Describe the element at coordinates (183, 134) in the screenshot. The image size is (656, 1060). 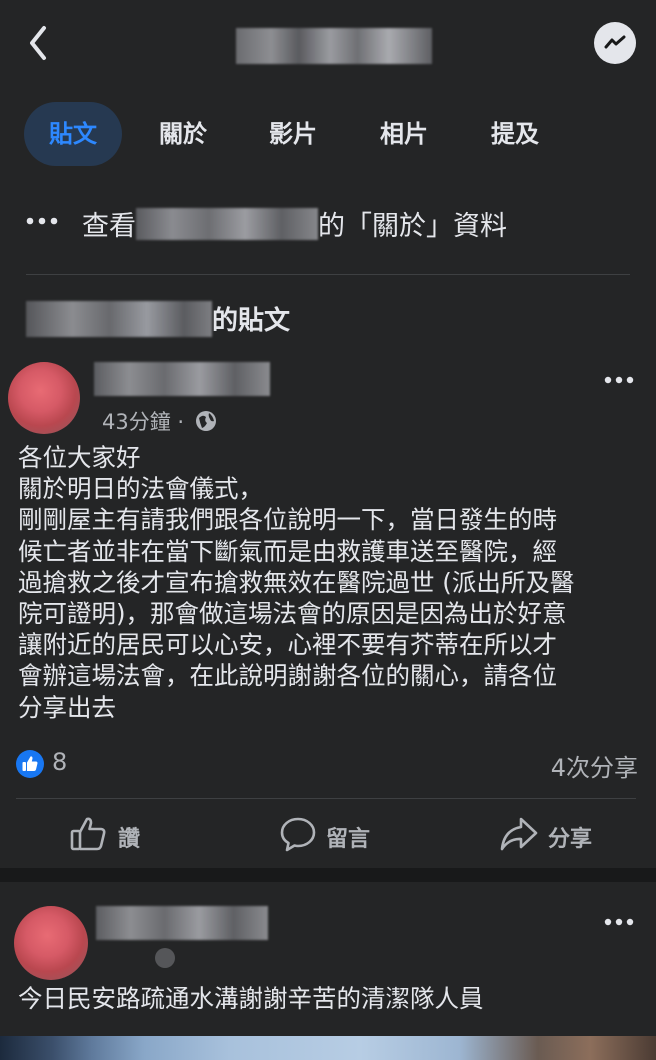
I see `tab-about: 關於` at that location.